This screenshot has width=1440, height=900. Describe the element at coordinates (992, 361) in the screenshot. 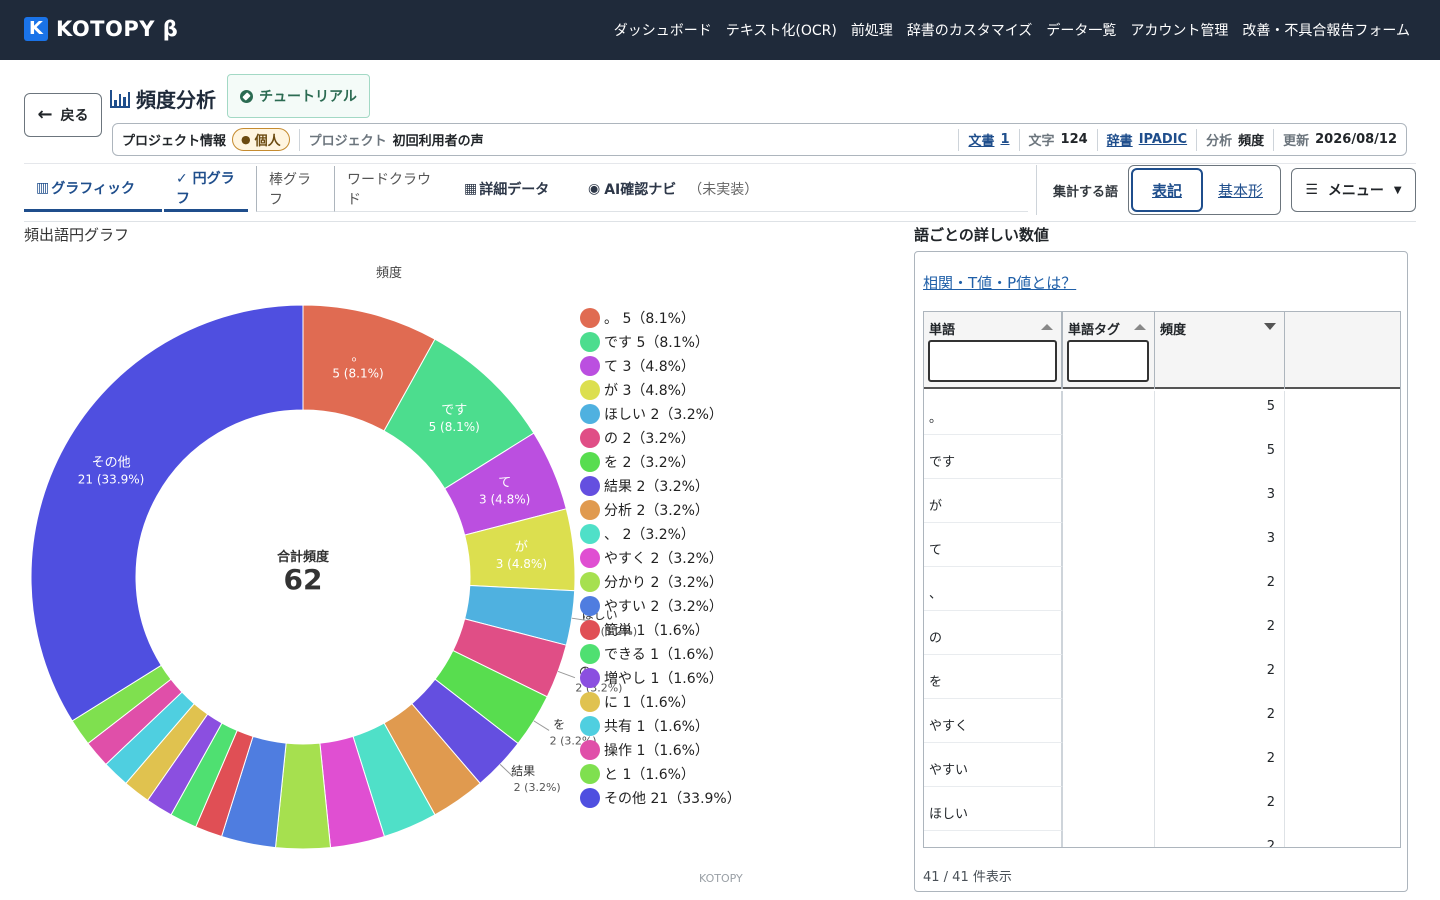

I see `word-filter-input` at that location.